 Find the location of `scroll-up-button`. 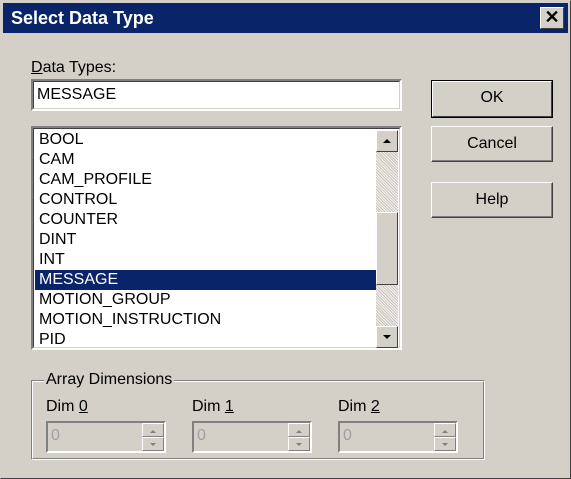

scroll-up-button is located at coordinates (387, 141).